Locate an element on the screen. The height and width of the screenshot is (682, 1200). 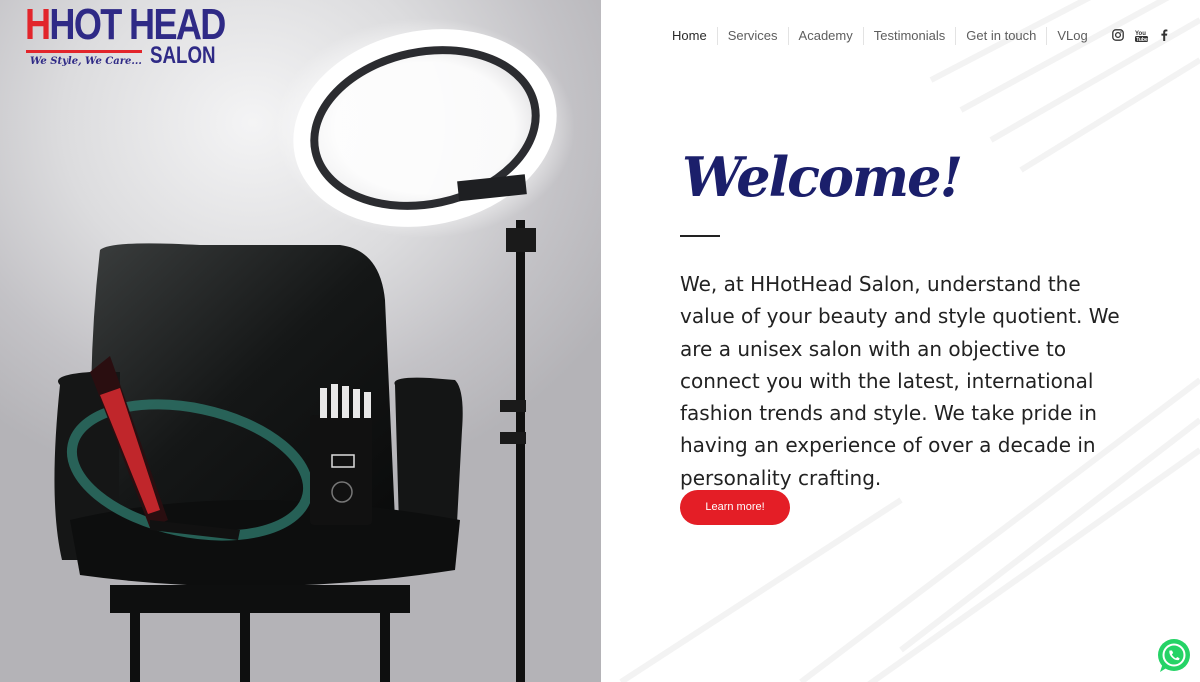
youtube-icon: You Tube is located at coordinates (1141, 35).